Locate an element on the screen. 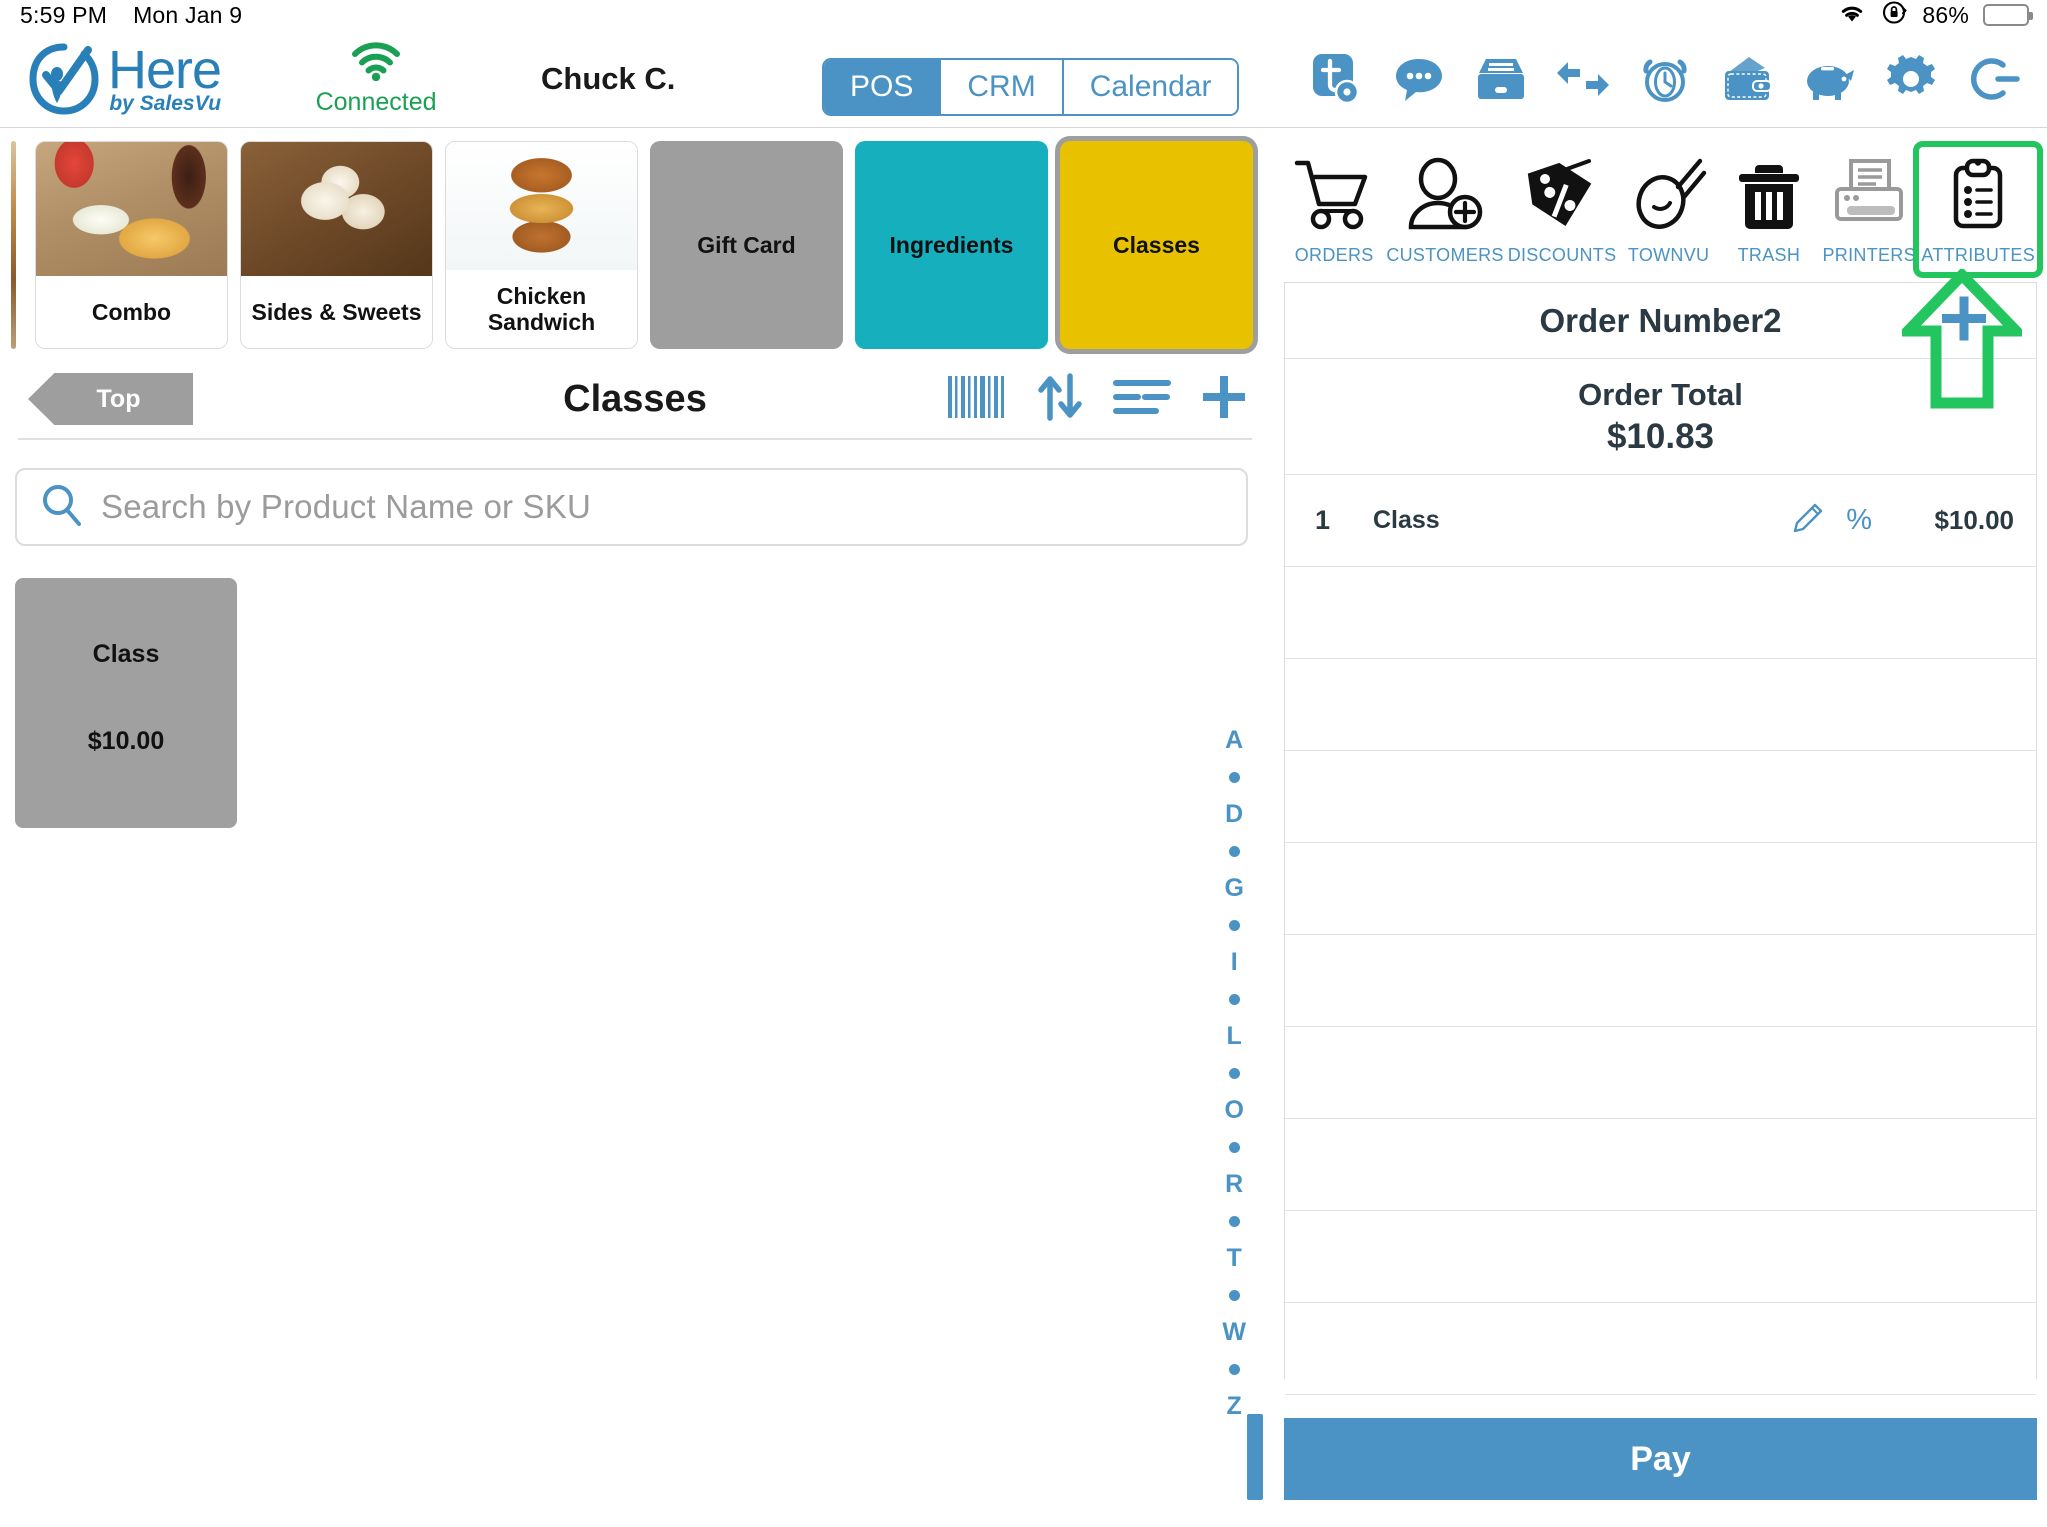 This screenshot has height=1527, width=2047. line-item-qty: 1 is located at coordinates (1323, 520).